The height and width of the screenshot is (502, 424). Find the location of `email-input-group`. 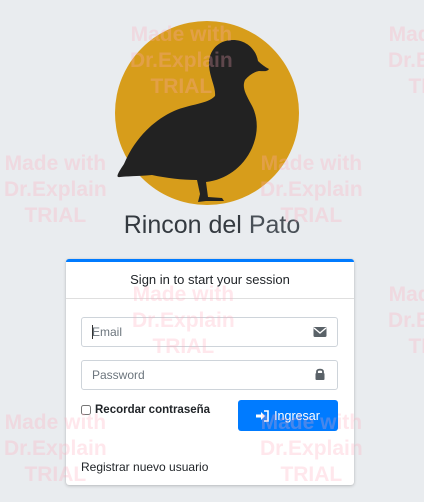

email-input-group is located at coordinates (209, 332).